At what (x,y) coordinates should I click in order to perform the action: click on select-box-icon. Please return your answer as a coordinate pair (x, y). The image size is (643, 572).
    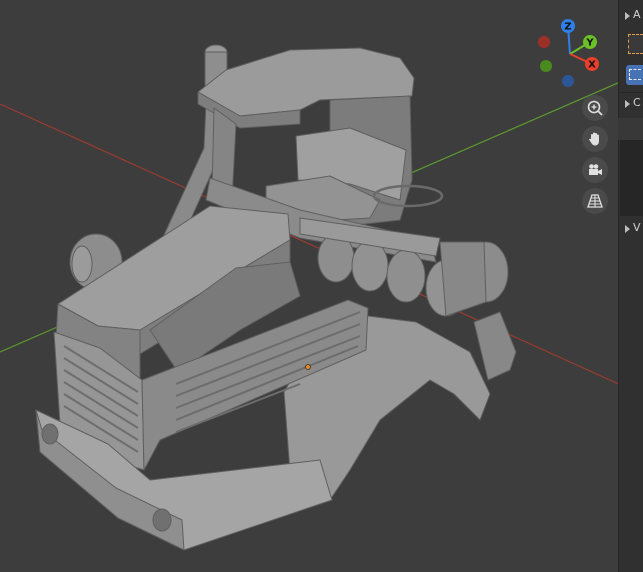
    Looking at the image, I should click on (635, 44).